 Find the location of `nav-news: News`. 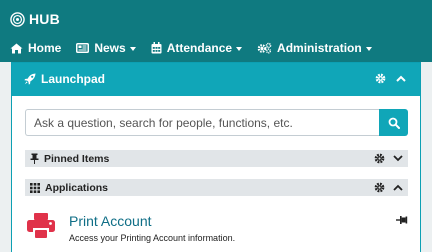

nav-news: News is located at coordinates (106, 48).